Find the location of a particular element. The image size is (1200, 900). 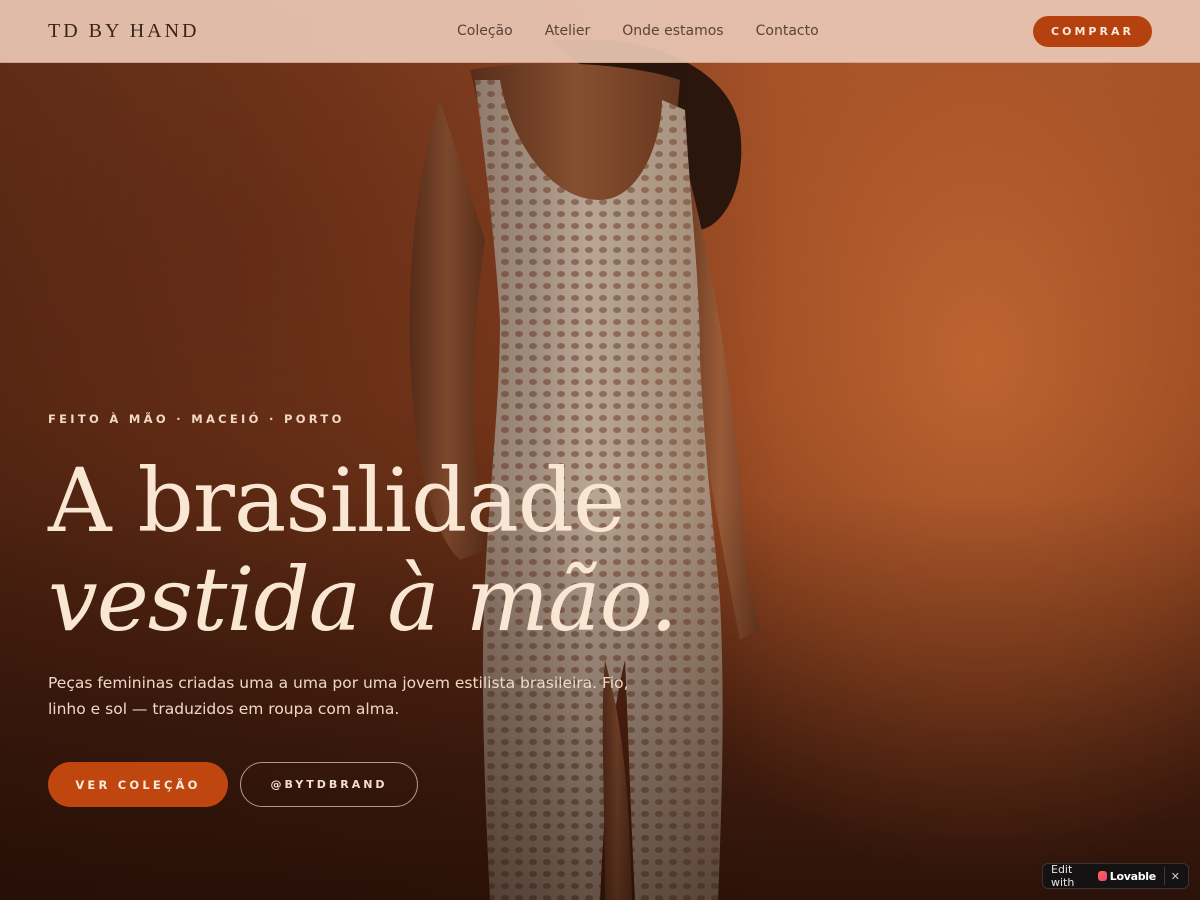

hero-eyebrow: FEITO À MÃO · MACEIÓ · PORTO is located at coordinates (196, 419).